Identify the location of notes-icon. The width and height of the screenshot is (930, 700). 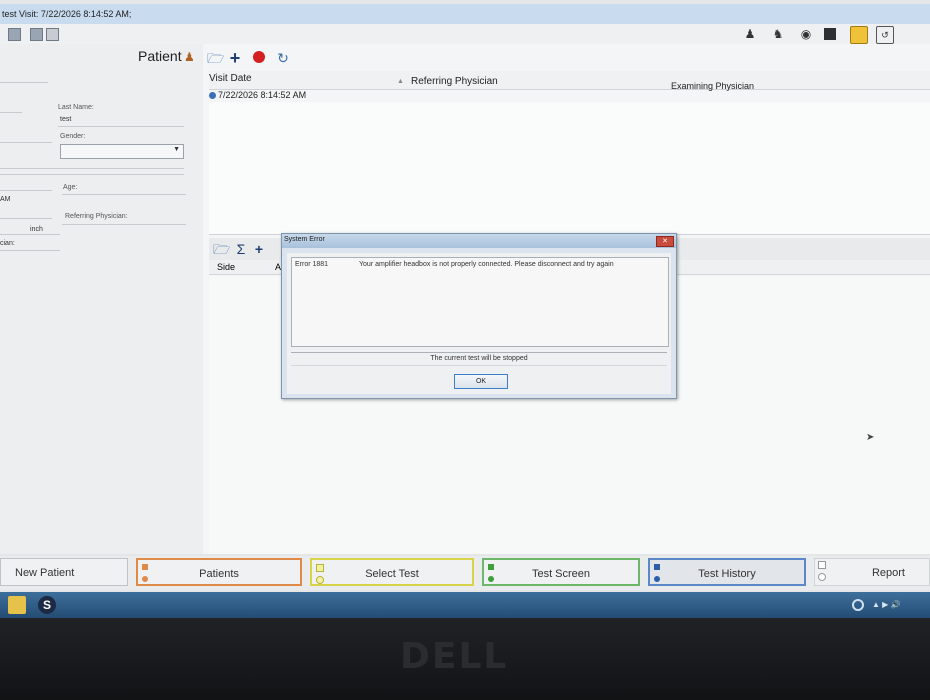
(859, 35).